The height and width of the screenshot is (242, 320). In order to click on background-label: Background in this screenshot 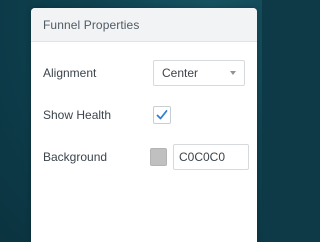, I will do `click(75, 157)`.